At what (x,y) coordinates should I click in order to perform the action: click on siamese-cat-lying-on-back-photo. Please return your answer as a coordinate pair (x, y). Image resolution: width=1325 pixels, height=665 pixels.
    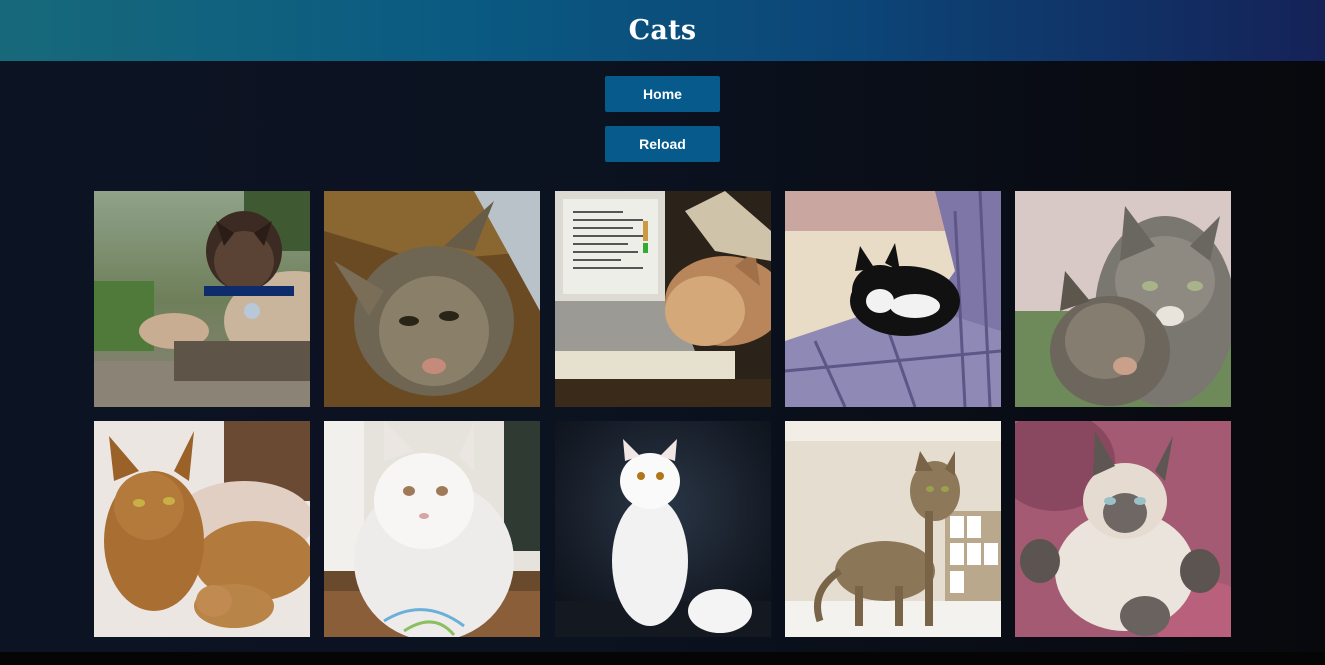
    Looking at the image, I should click on (1123, 529).